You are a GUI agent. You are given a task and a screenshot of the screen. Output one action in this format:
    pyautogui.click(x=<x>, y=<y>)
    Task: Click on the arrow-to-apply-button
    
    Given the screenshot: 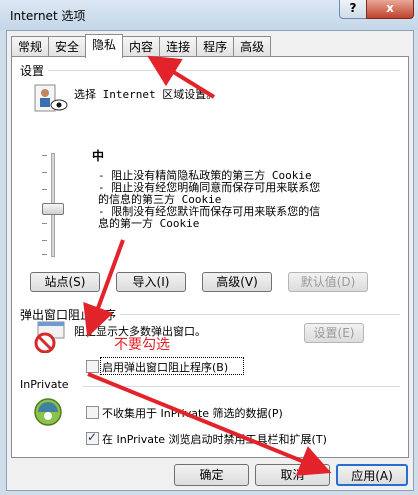 What is the action you would take?
    pyautogui.click(x=209, y=424)
    